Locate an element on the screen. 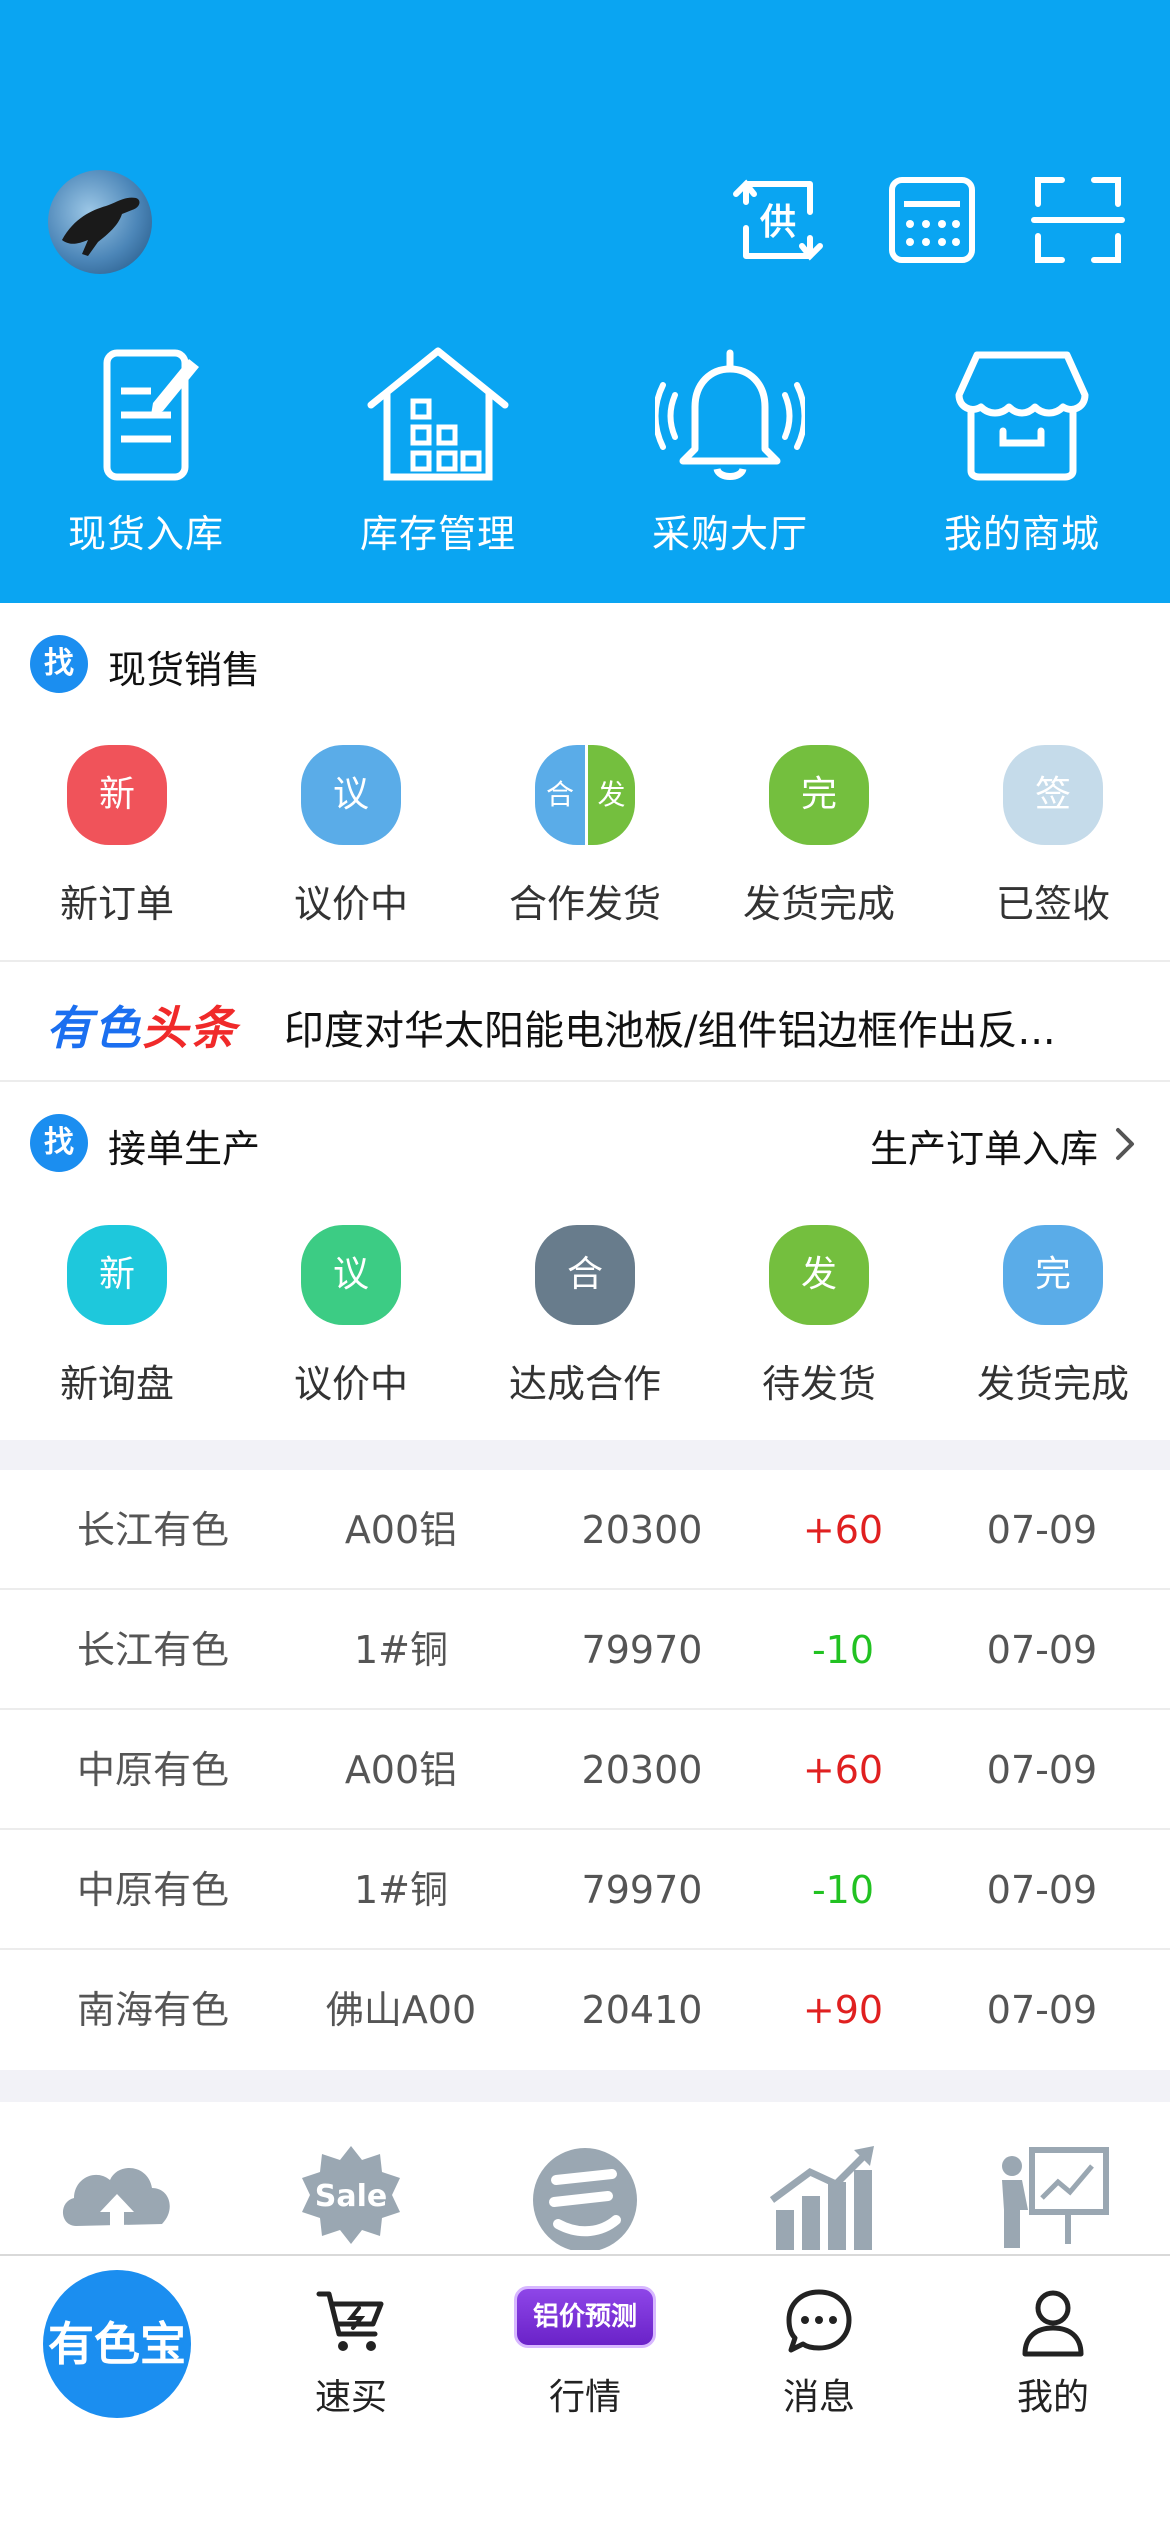 Image resolution: width=1170 pixels, height=2532 pixels. status-to-ship: 发 待发货 is located at coordinates (819, 1325).